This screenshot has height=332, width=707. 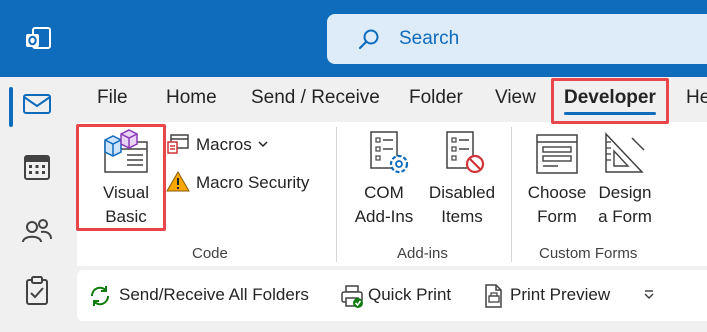 What do you see at coordinates (436, 98) in the screenshot?
I see `tab-folder: Folder` at bounding box center [436, 98].